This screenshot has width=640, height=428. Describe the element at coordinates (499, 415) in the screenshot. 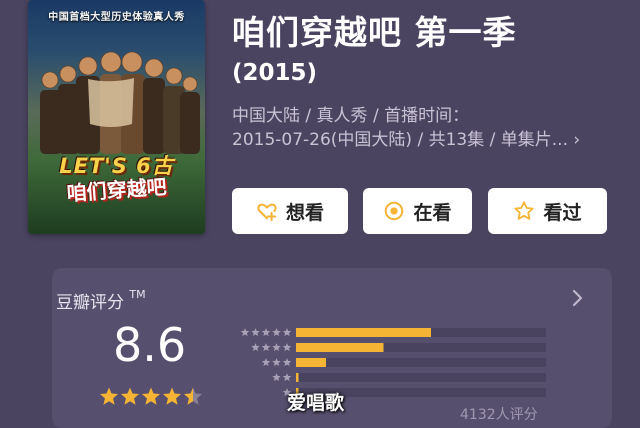

I see `rating-count: 4132人评分` at that location.